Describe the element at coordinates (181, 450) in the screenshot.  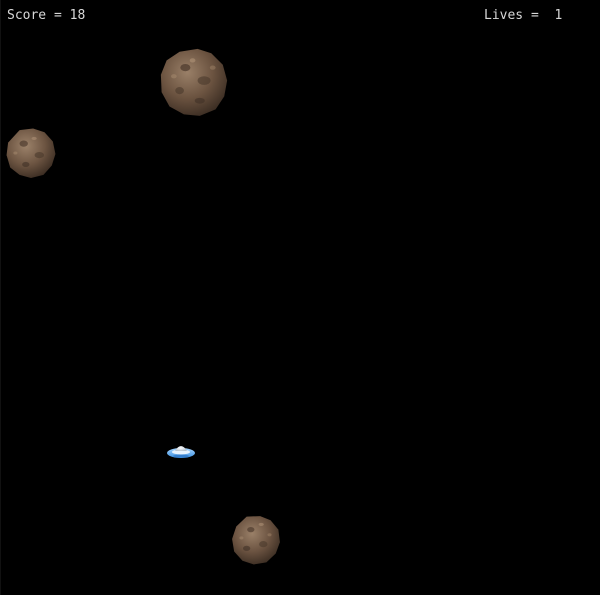
I see `ufo-ship-icon` at that location.